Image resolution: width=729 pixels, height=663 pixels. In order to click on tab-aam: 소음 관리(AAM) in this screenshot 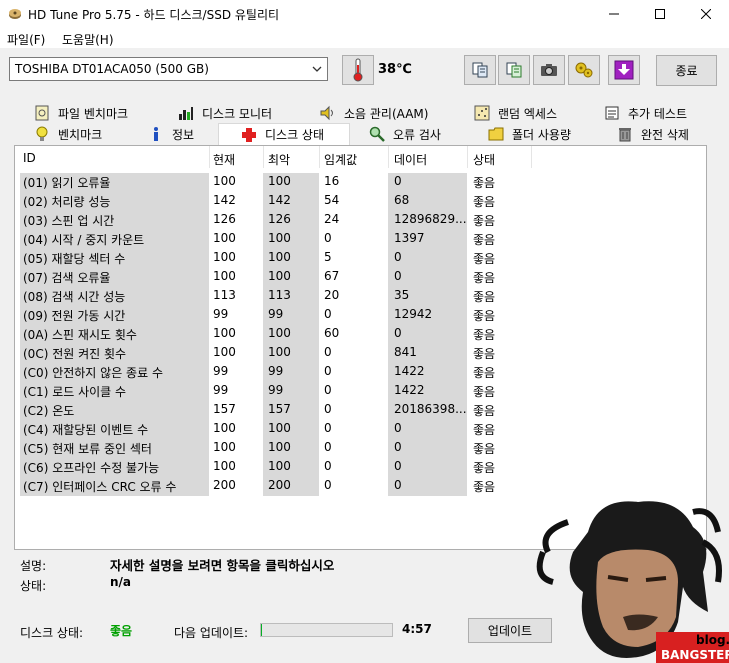, I will do `click(374, 113)`.